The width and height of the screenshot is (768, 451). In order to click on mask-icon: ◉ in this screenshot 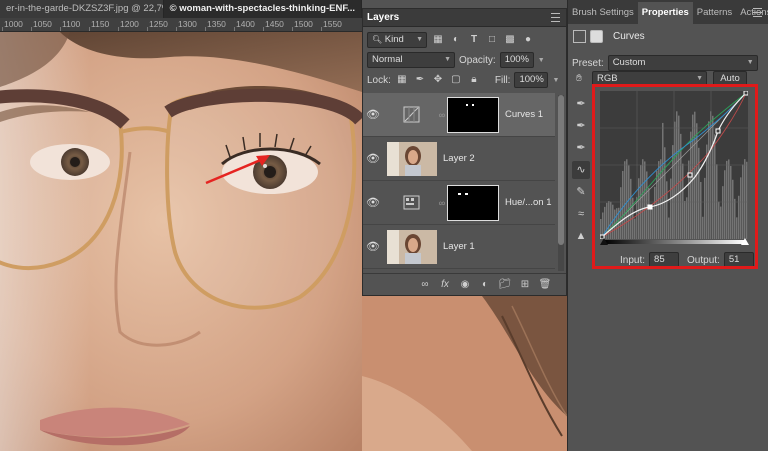, I will do `click(465, 285)`.